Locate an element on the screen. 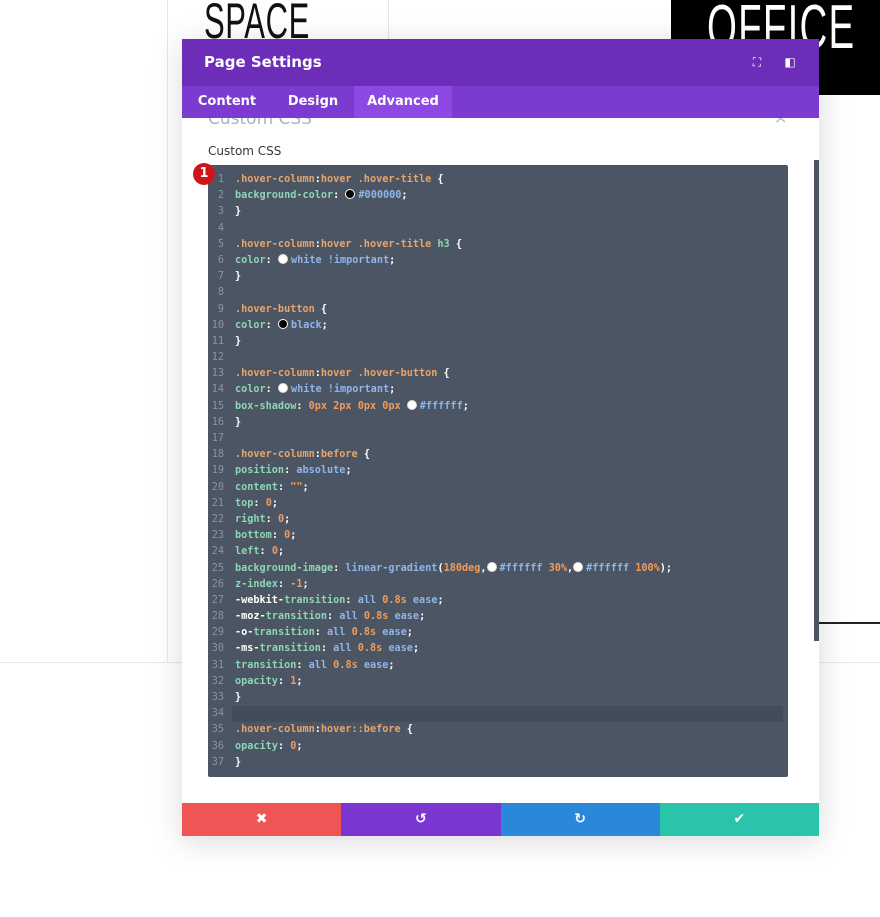 The height and width of the screenshot is (917, 880). code-line: 22 right: 0; is located at coordinates (498, 520).